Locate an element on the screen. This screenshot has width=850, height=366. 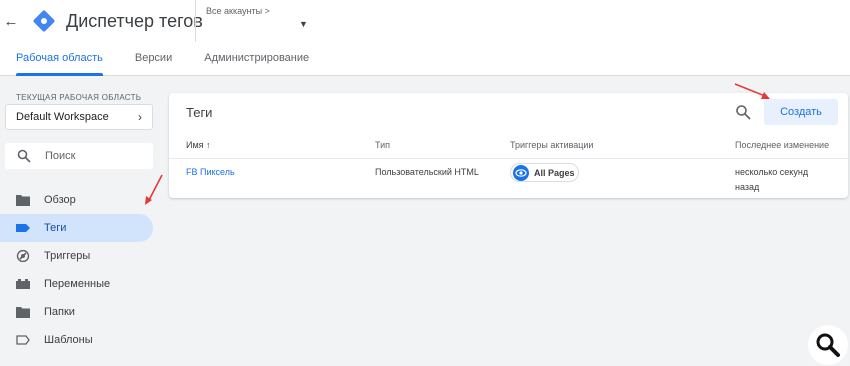
gtm-logo is located at coordinates (44, 21).